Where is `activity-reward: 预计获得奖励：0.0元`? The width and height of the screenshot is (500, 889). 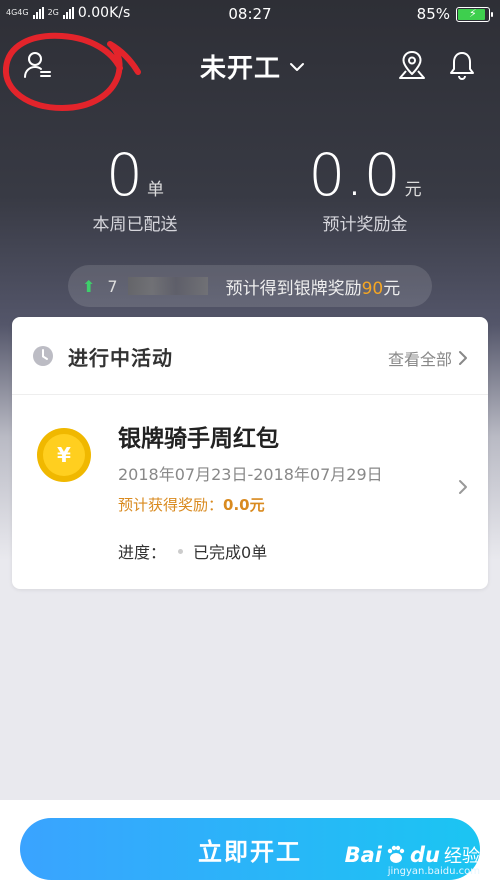 activity-reward: 预计获得奖励：0.0元 is located at coordinates (191, 505).